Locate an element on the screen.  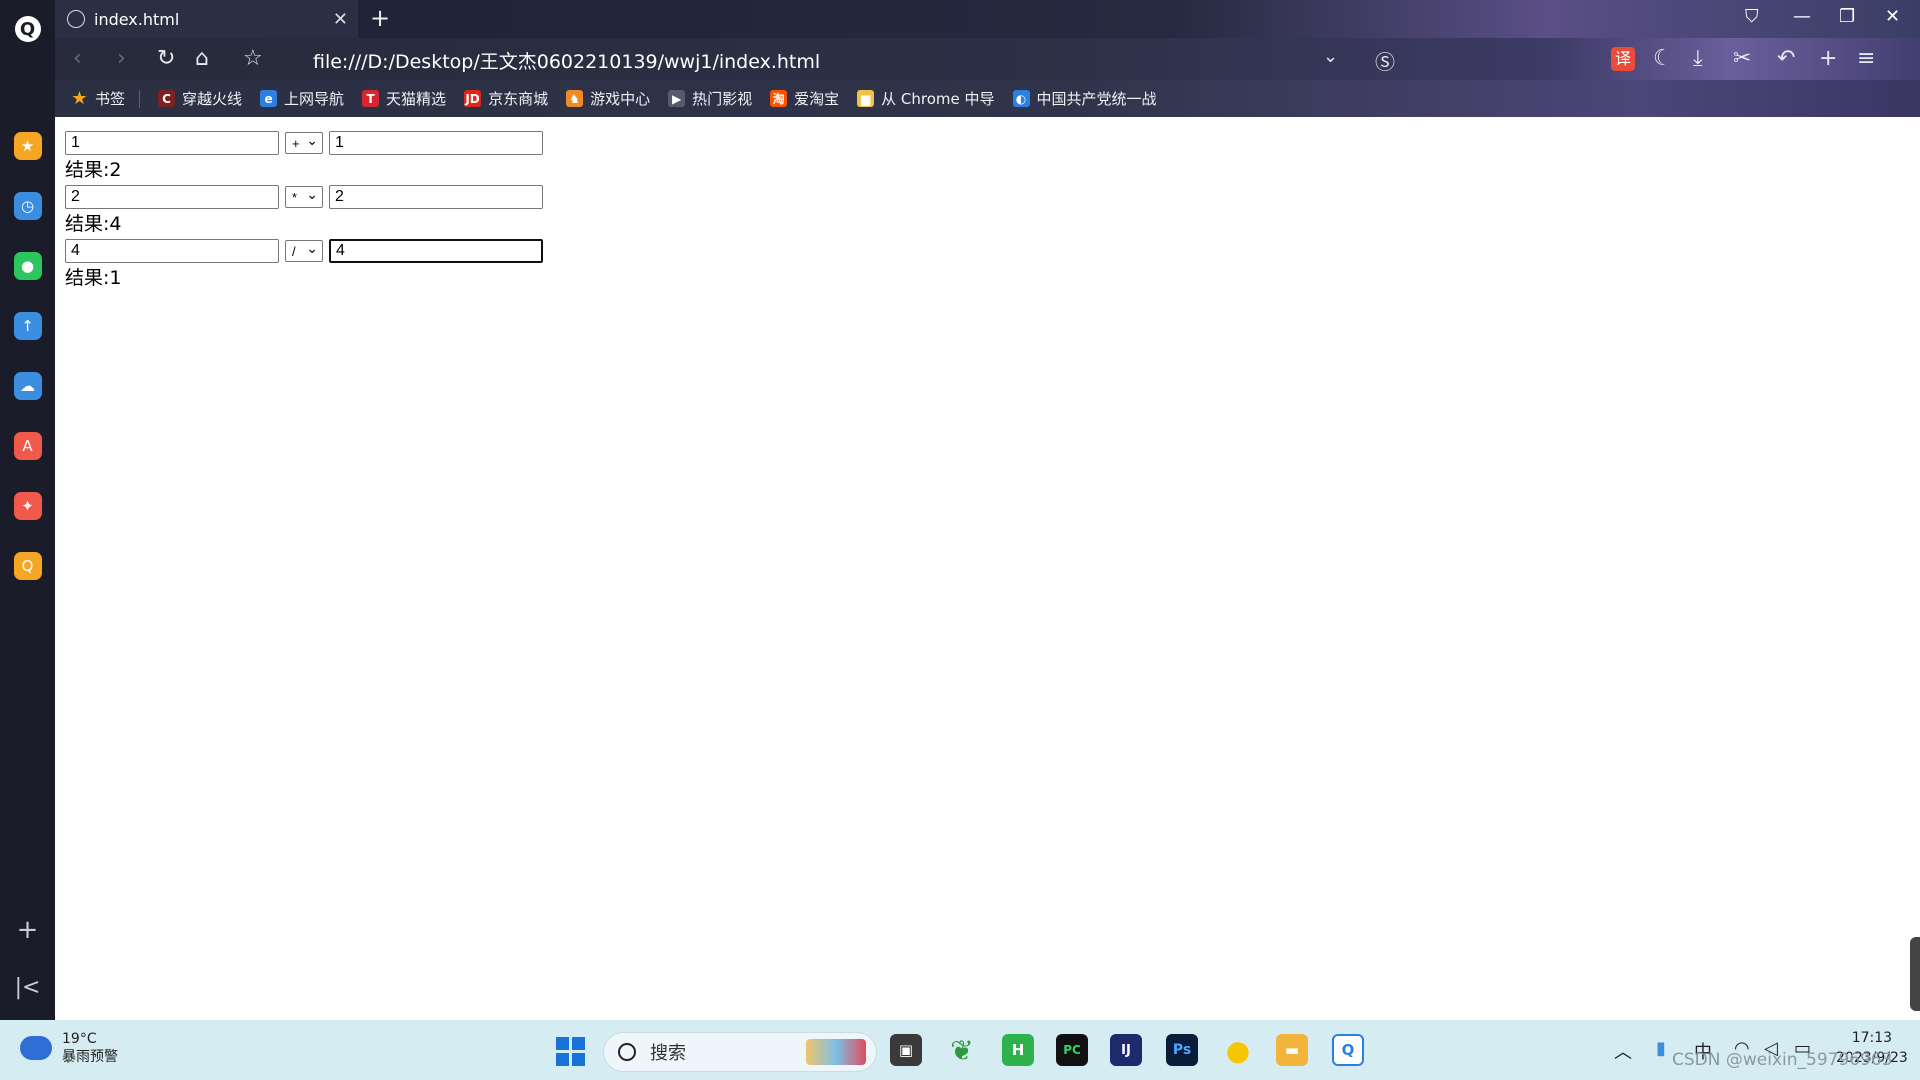
bookmark-item: ▆ 从 Chrome 中导 is located at coordinates (926, 98).